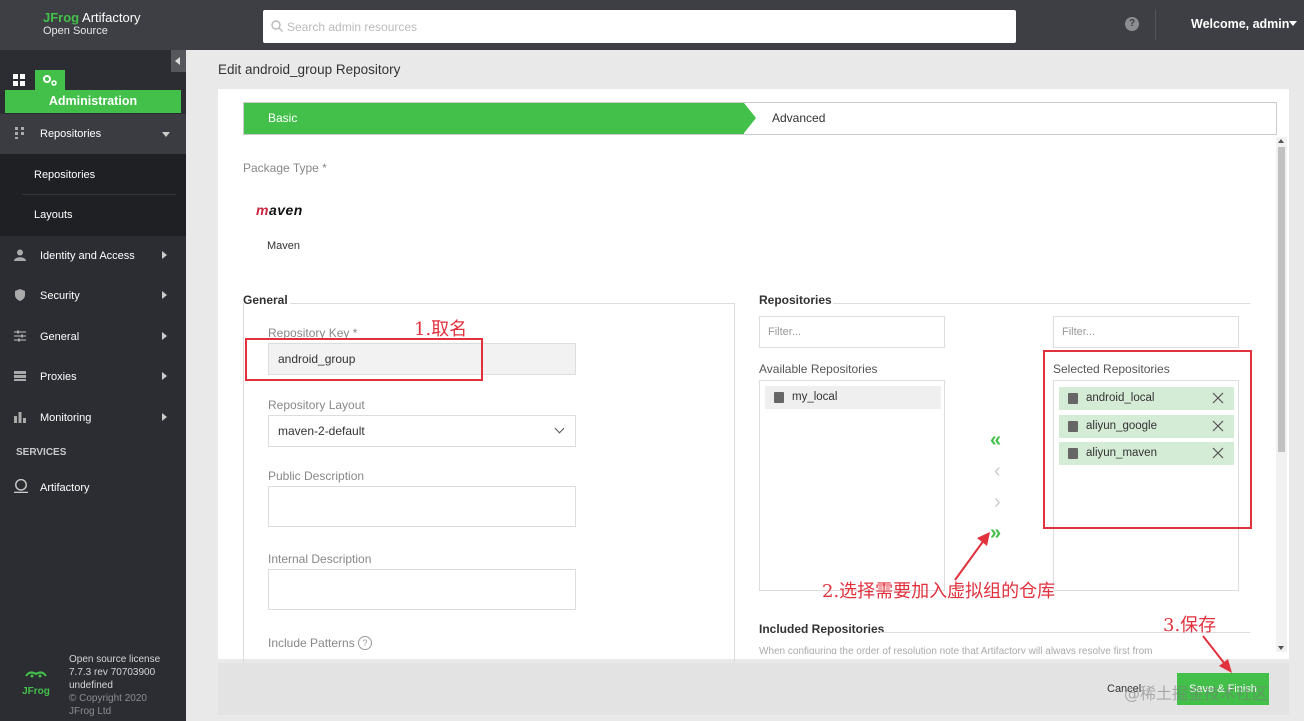 This screenshot has height=721, width=1304. Describe the element at coordinates (64, 175) in the screenshot. I see `sidebar-subitem-repositories: Repositories` at that location.